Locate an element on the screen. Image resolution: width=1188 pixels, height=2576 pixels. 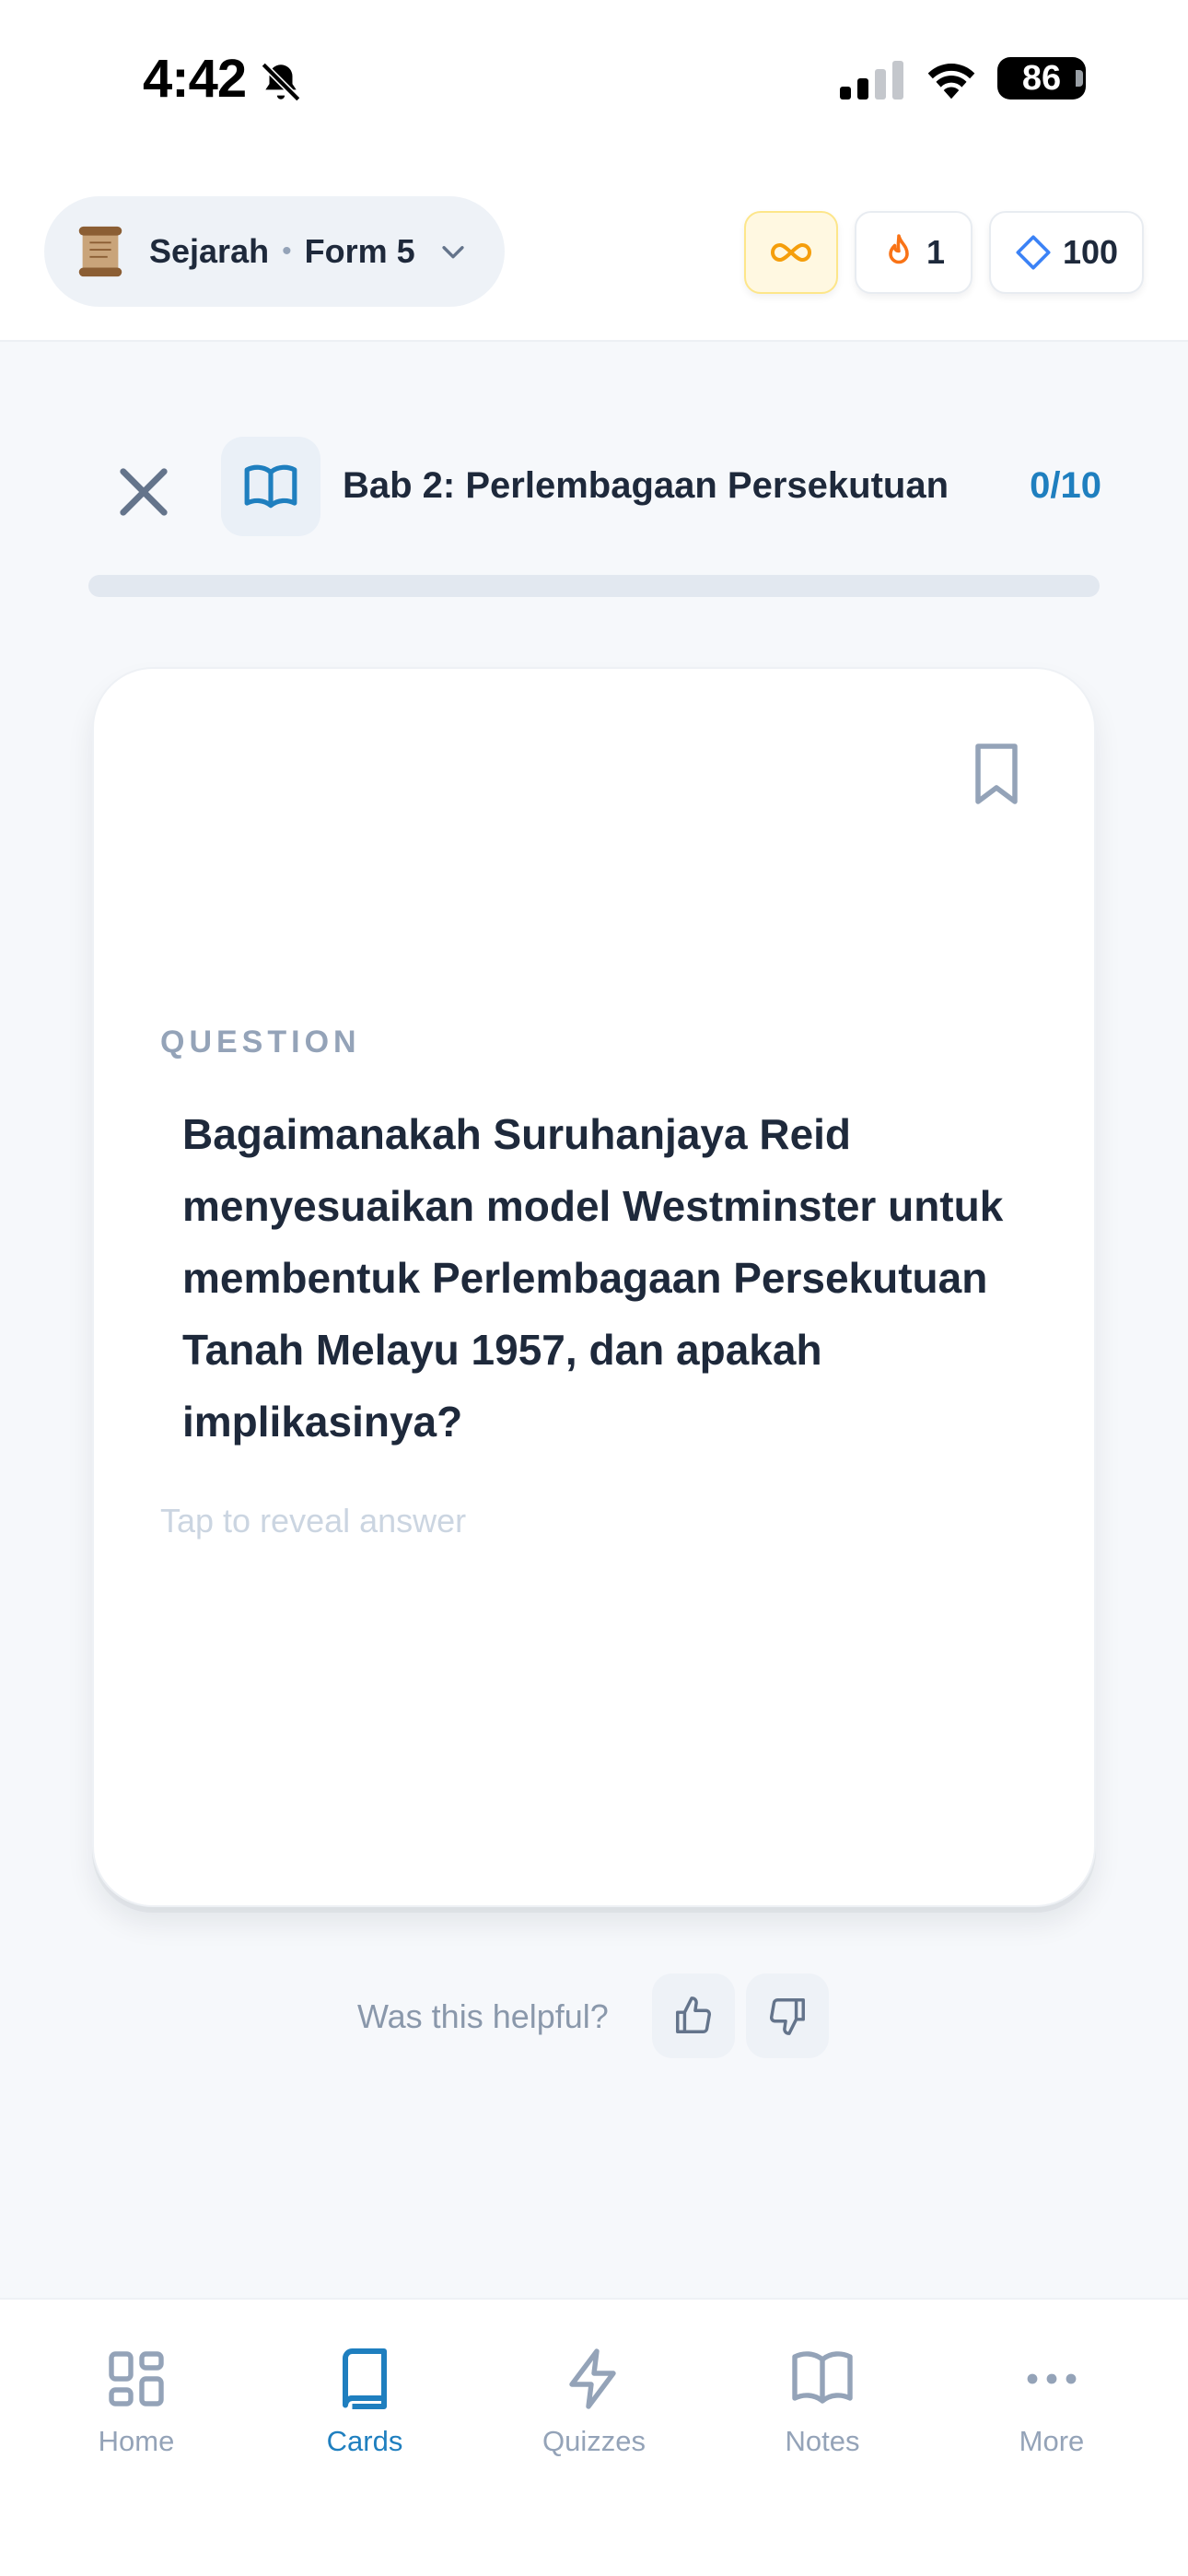
subject-name: Sejarah is located at coordinates (209, 251).